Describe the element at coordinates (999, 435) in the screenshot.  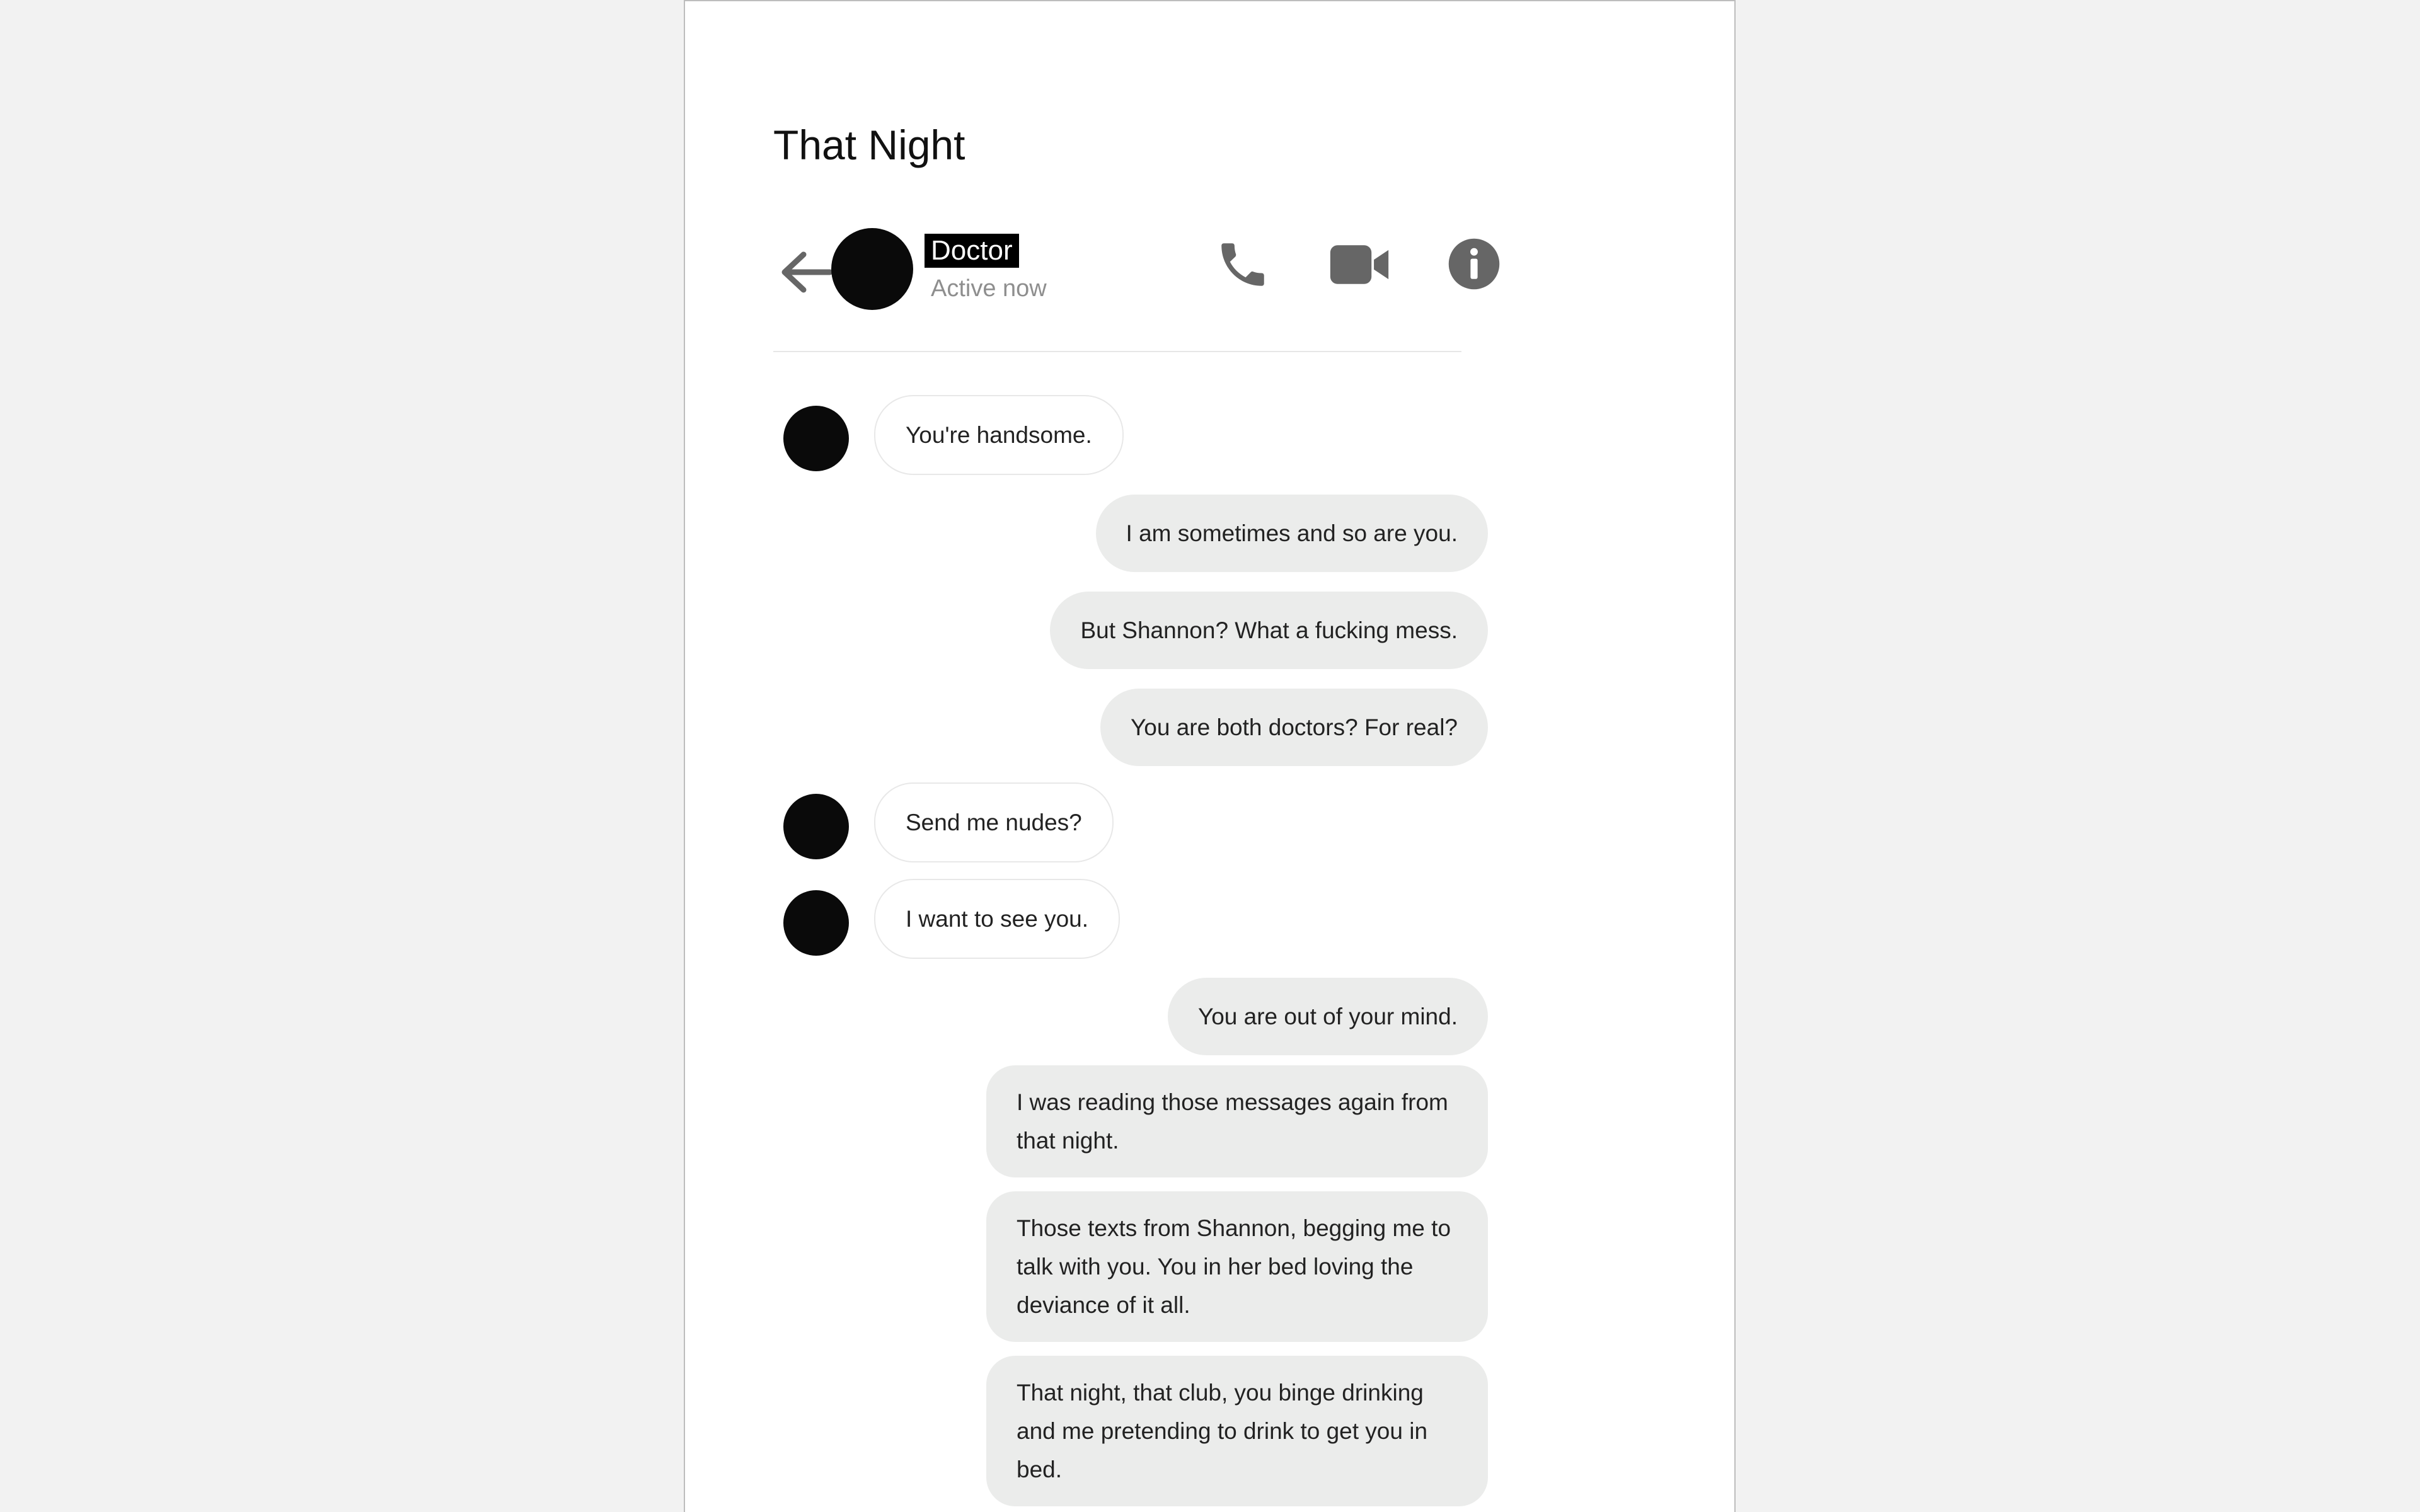
I see `incoming-message: You're handsome.` at that location.